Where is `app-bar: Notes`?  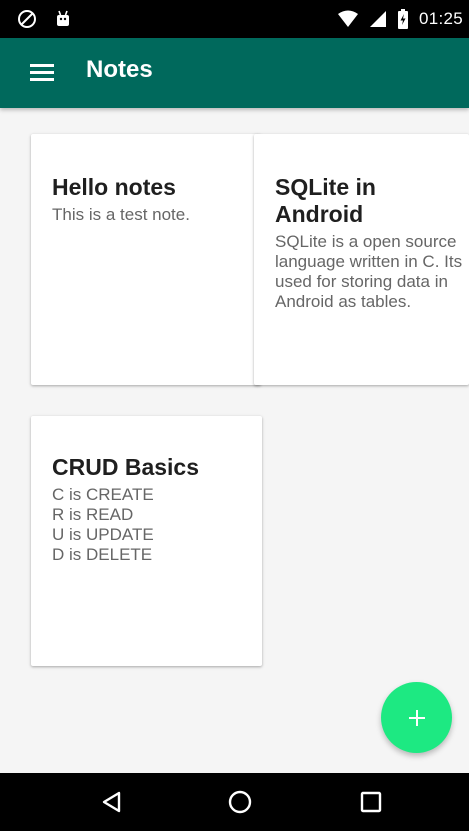
app-bar: Notes is located at coordinates (234, 73).